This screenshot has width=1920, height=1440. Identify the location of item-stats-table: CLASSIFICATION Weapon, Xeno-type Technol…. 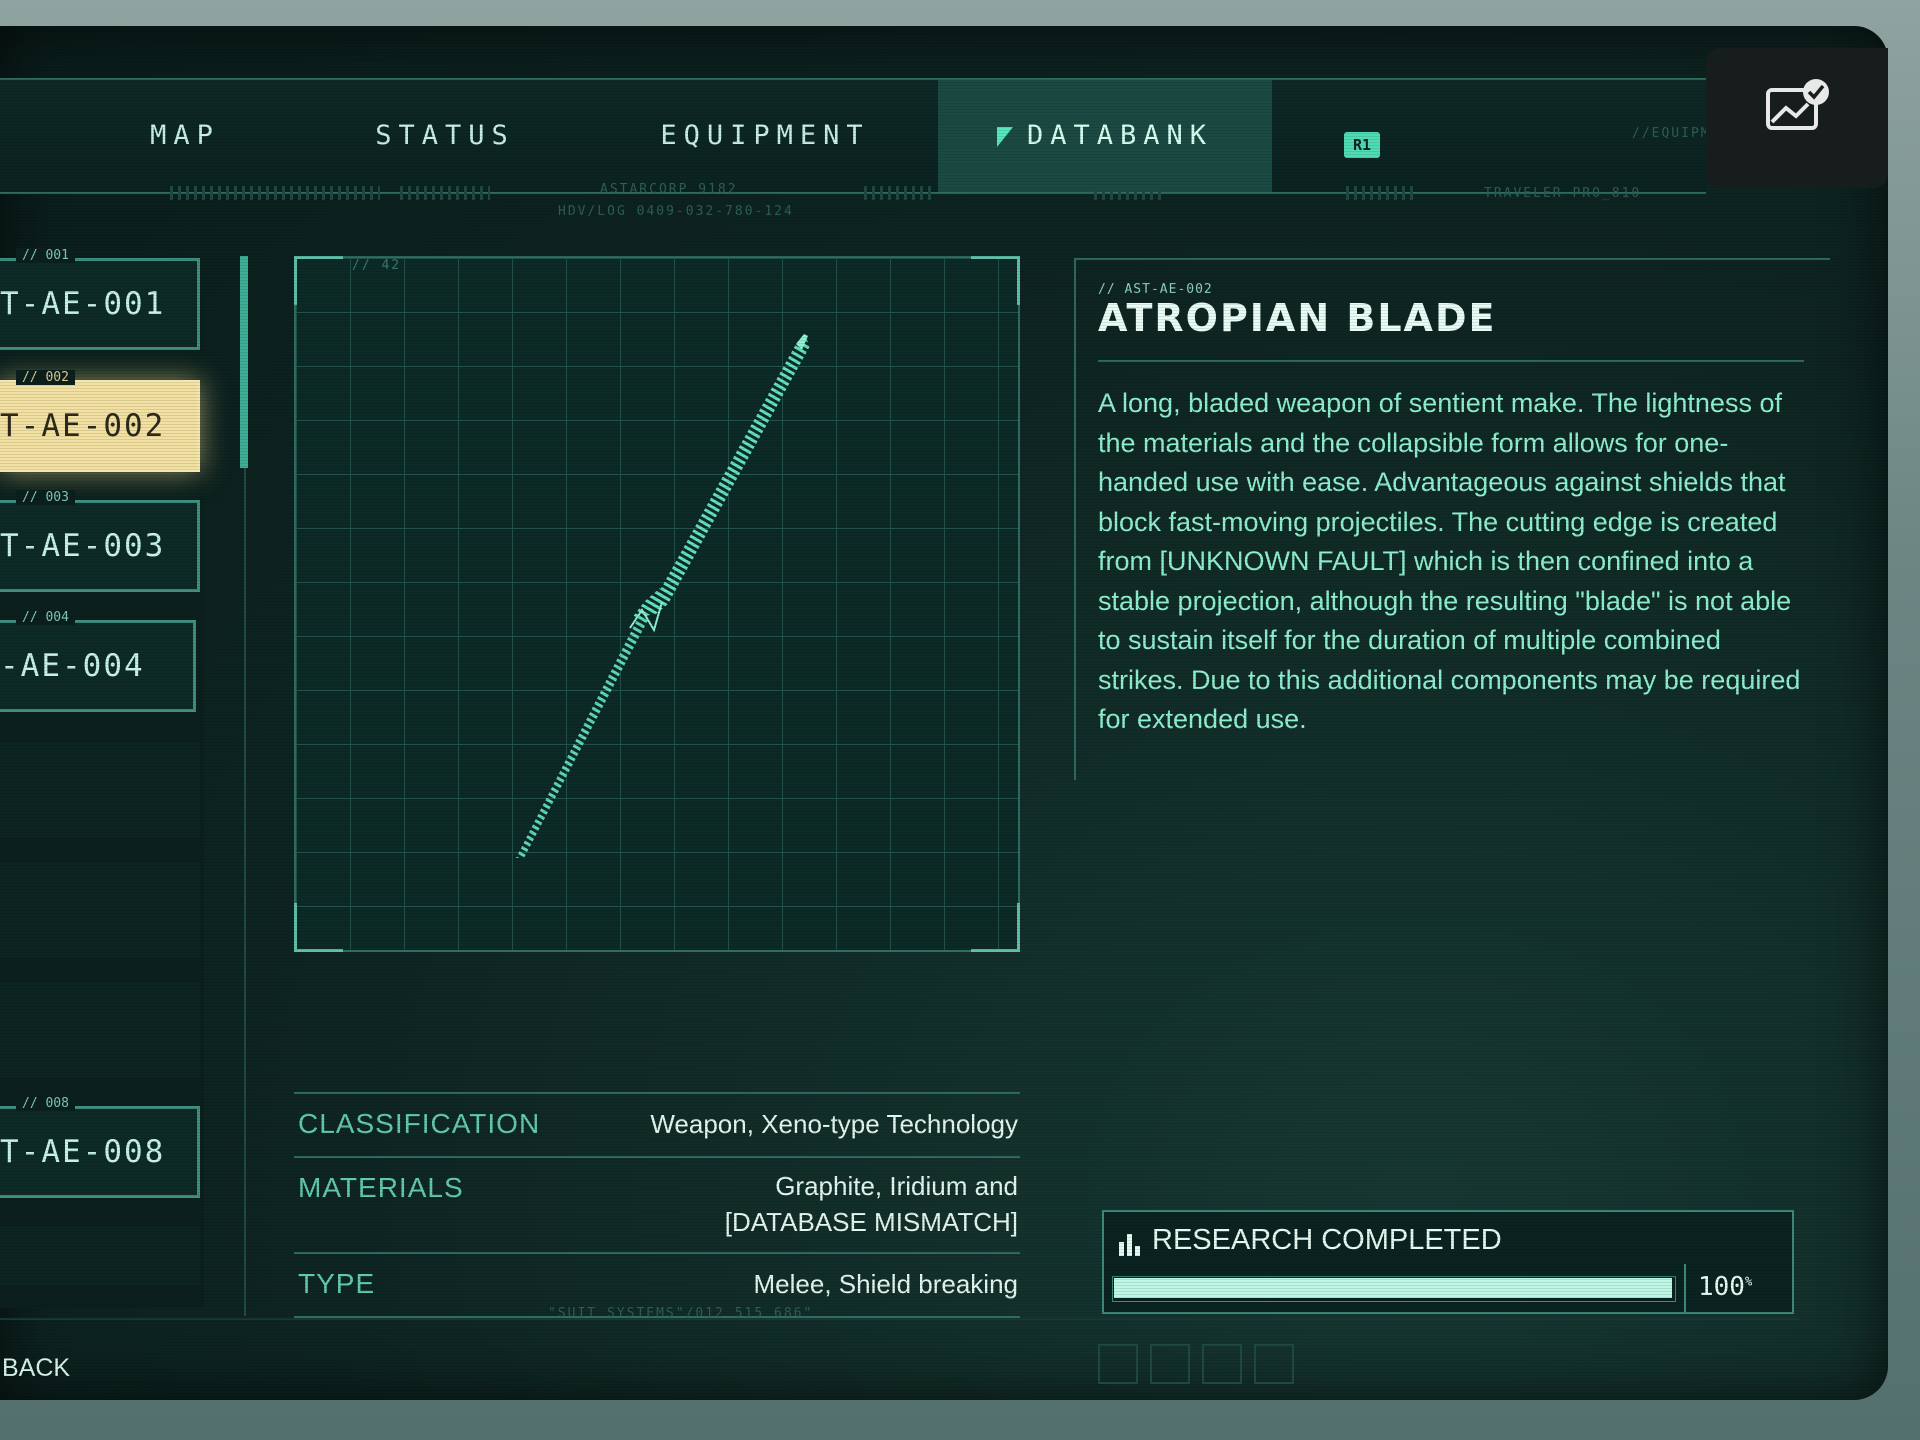
(657, 1205).